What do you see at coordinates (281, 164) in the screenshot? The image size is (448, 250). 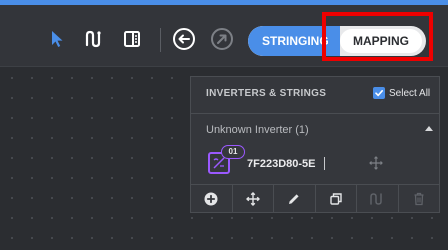 I see `inverter-id-label: 7F223D80-5E` at bounding box center [281, 164].